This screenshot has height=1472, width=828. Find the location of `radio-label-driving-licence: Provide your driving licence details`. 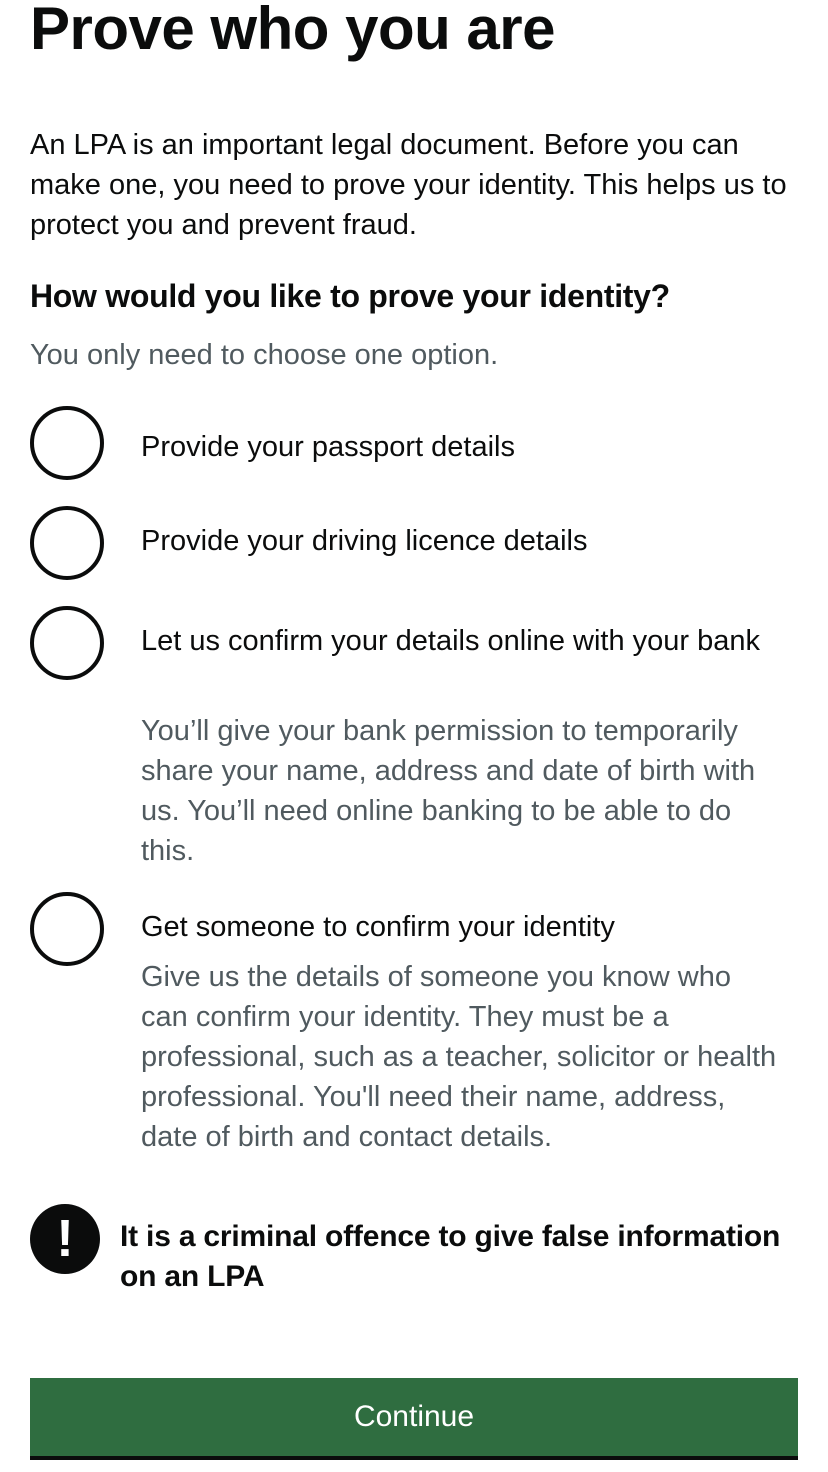

radio-label-driving-licence: Provide your driving licence details is located at coordinates (466, 541).